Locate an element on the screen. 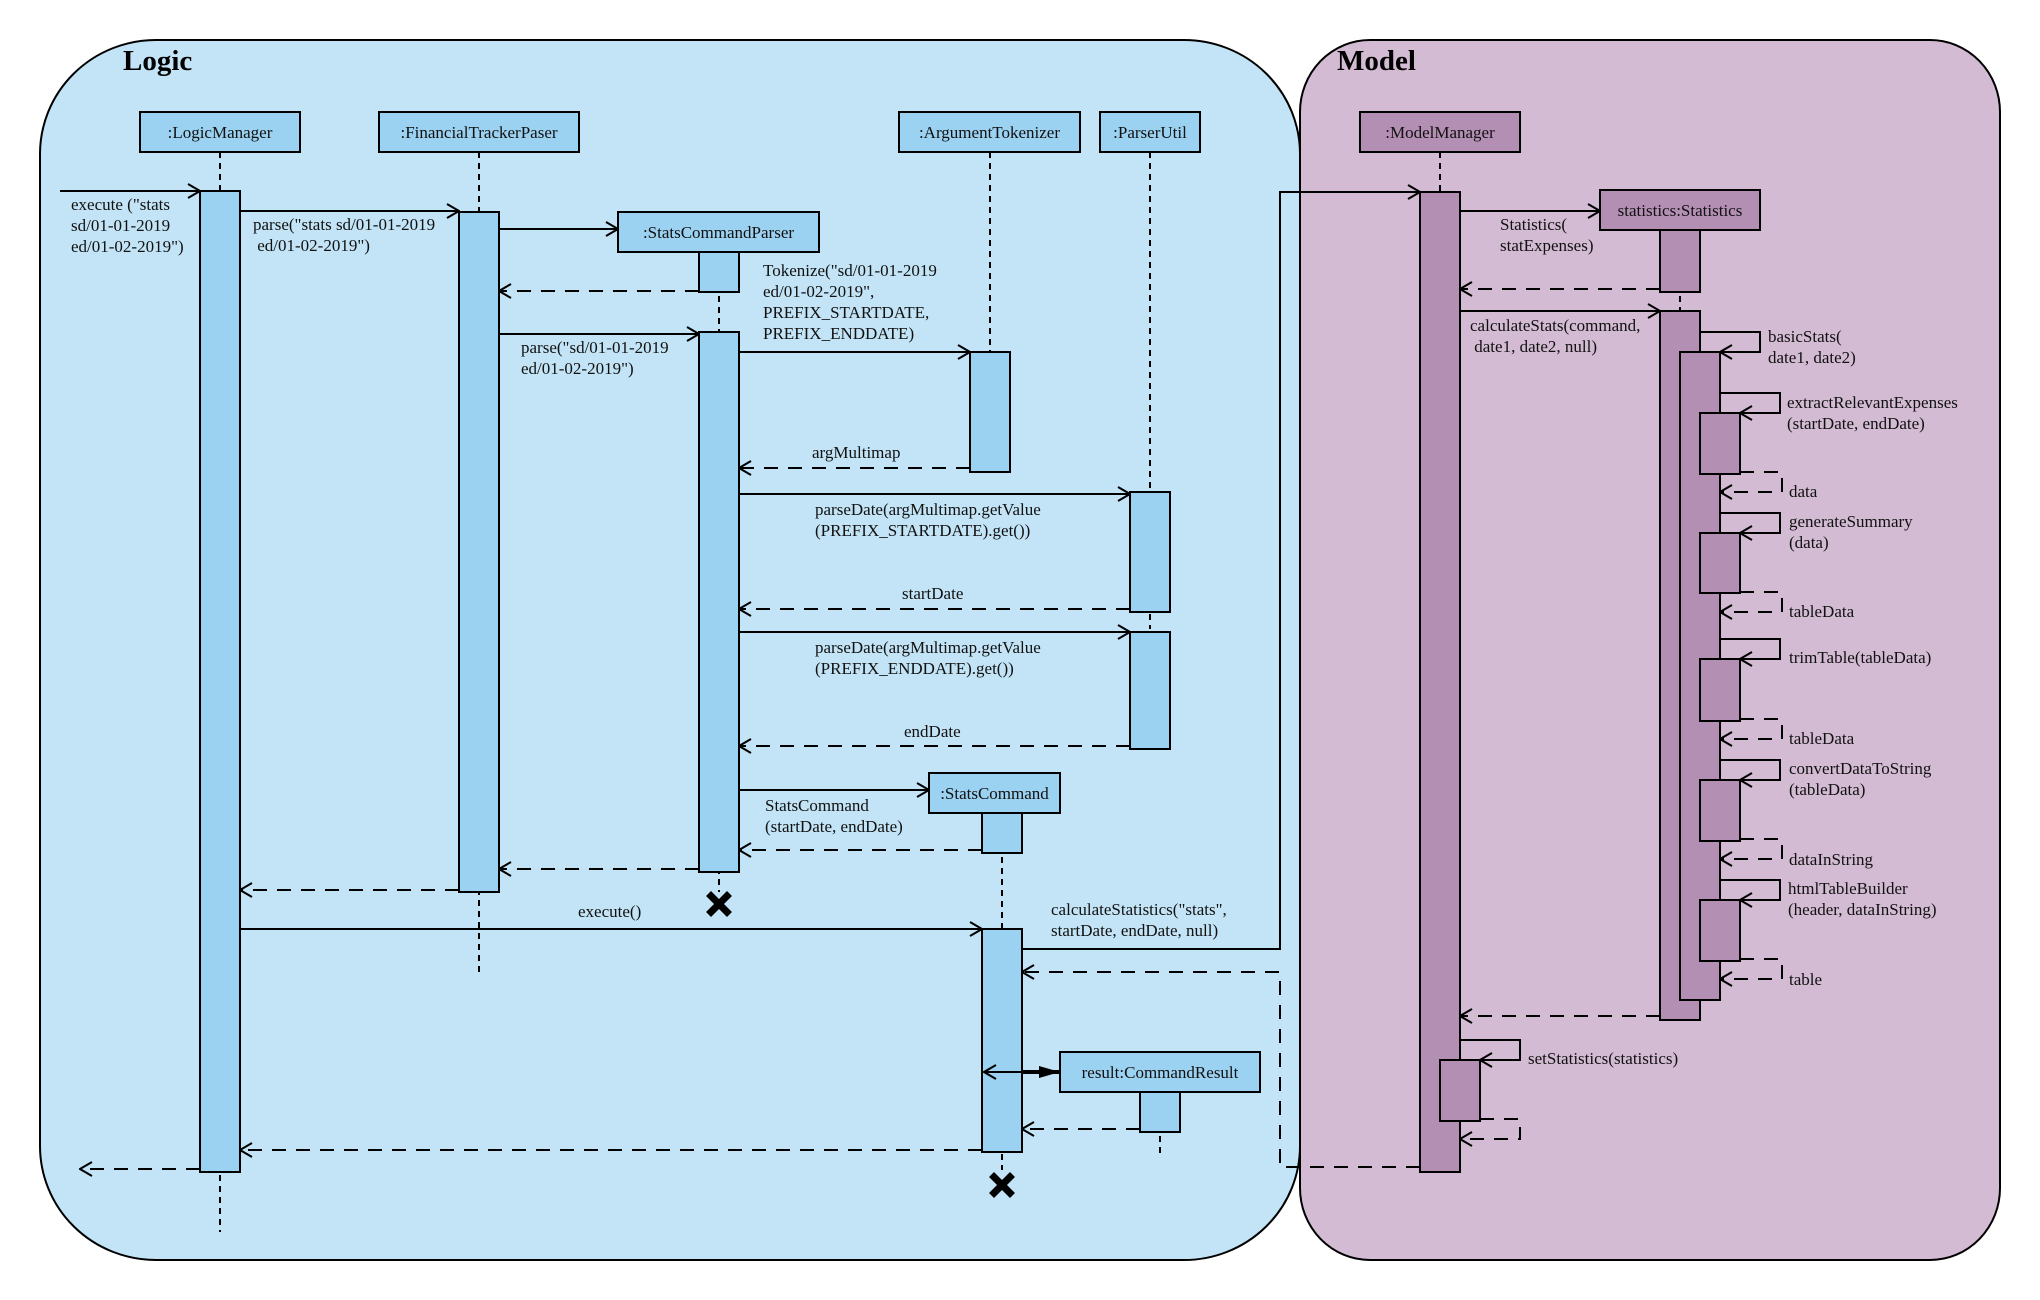 The height and width of the screenshot is (1300, 2040). participant-argument-tokenizer: :ArgumentTokenizer is located at coordinates (989, 132).